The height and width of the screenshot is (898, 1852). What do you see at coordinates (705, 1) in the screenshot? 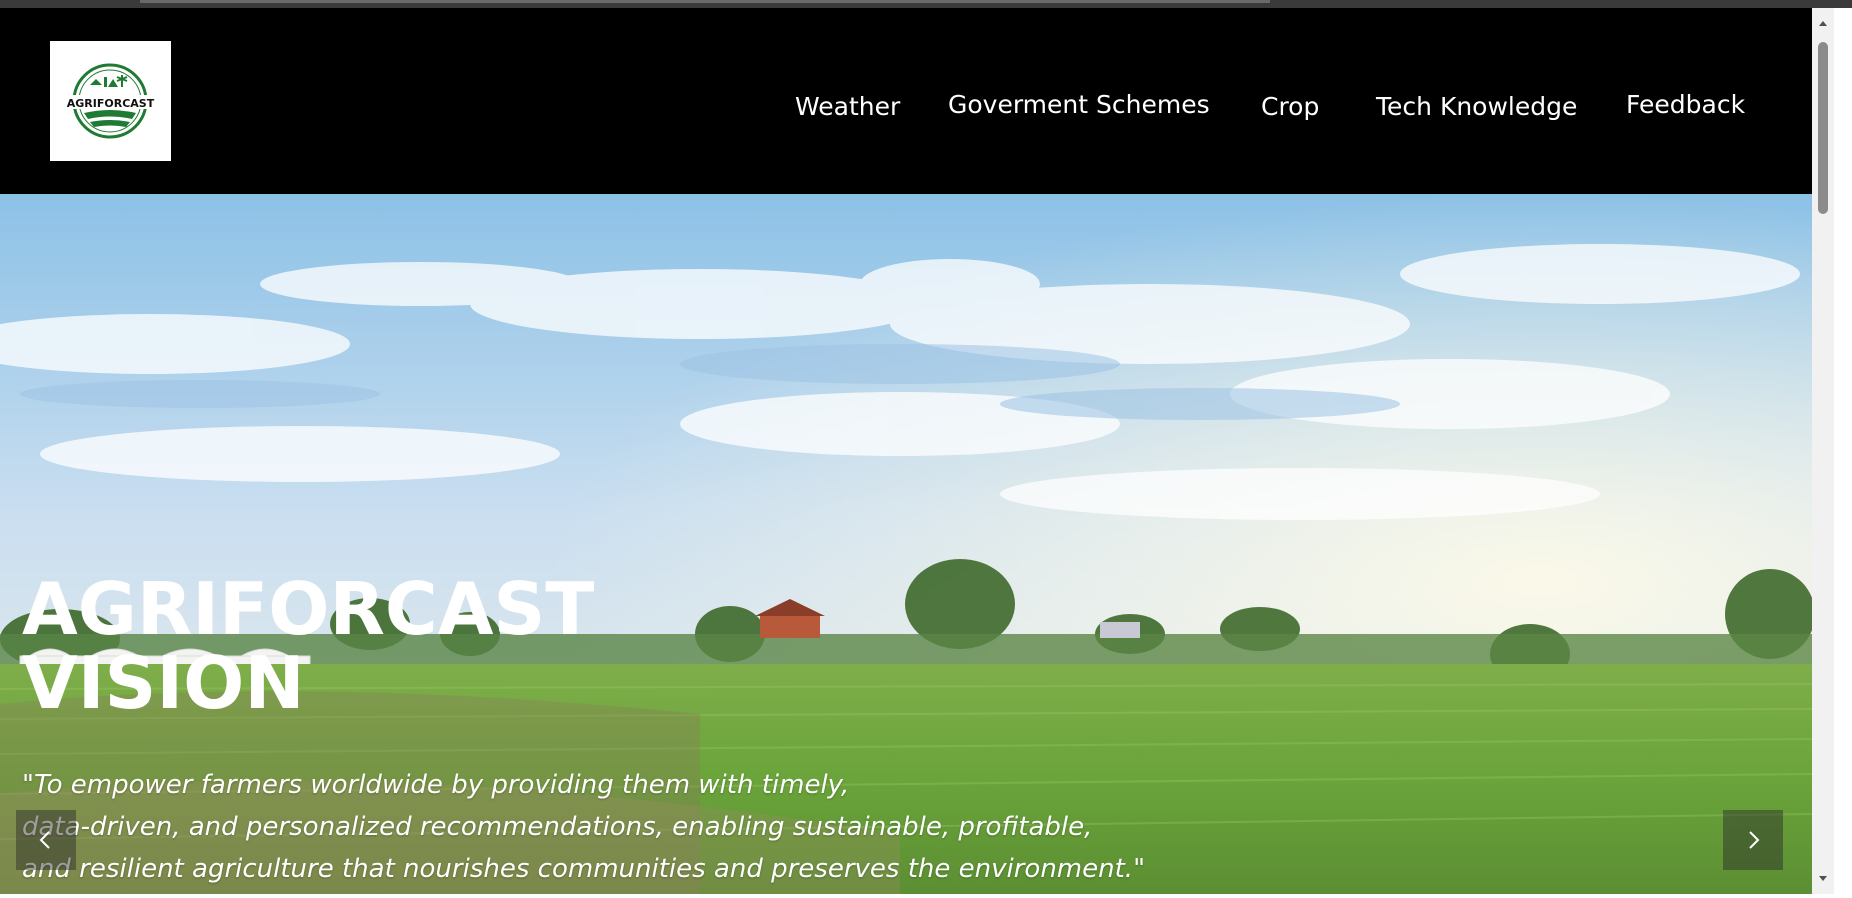
I see `browser-tab-highlight` at bounding box center [705, 1].